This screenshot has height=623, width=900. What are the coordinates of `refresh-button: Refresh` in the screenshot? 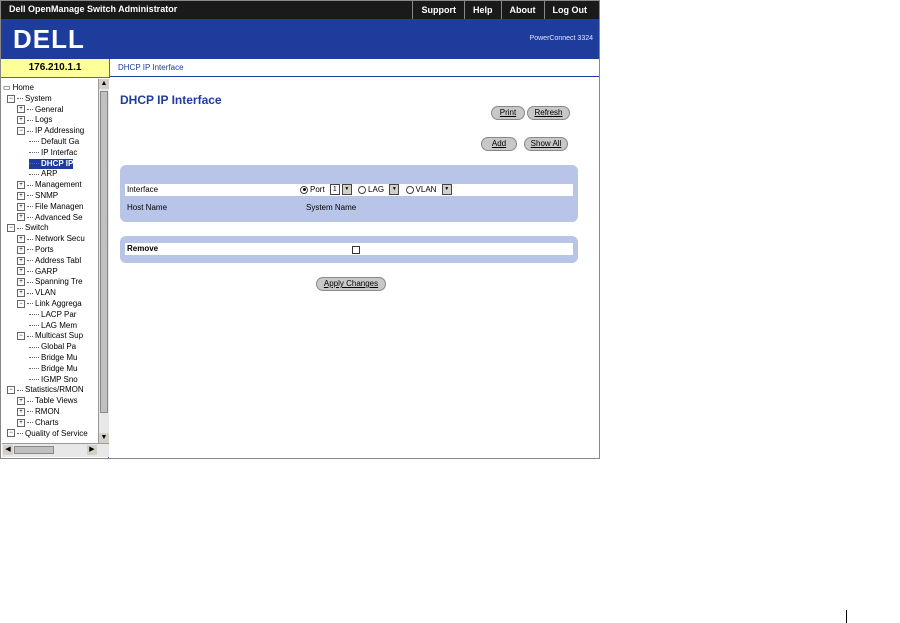 It's located at (548, 113).